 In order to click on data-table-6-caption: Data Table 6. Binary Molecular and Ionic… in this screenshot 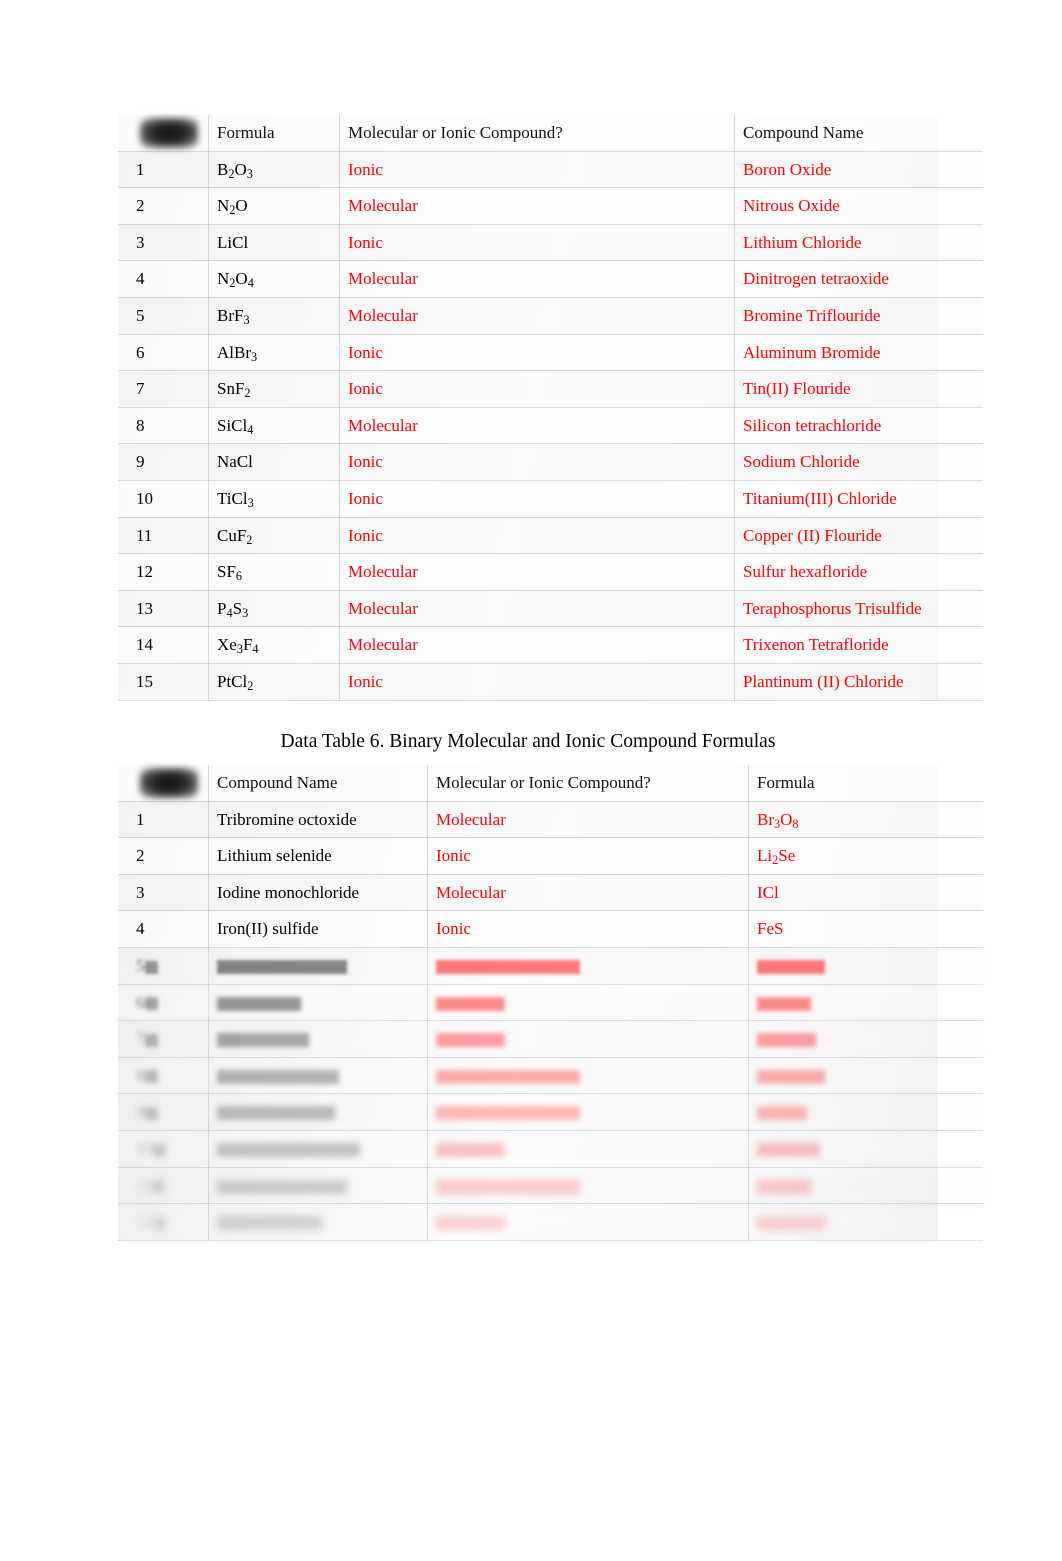, I will do `click(528, 741)`.